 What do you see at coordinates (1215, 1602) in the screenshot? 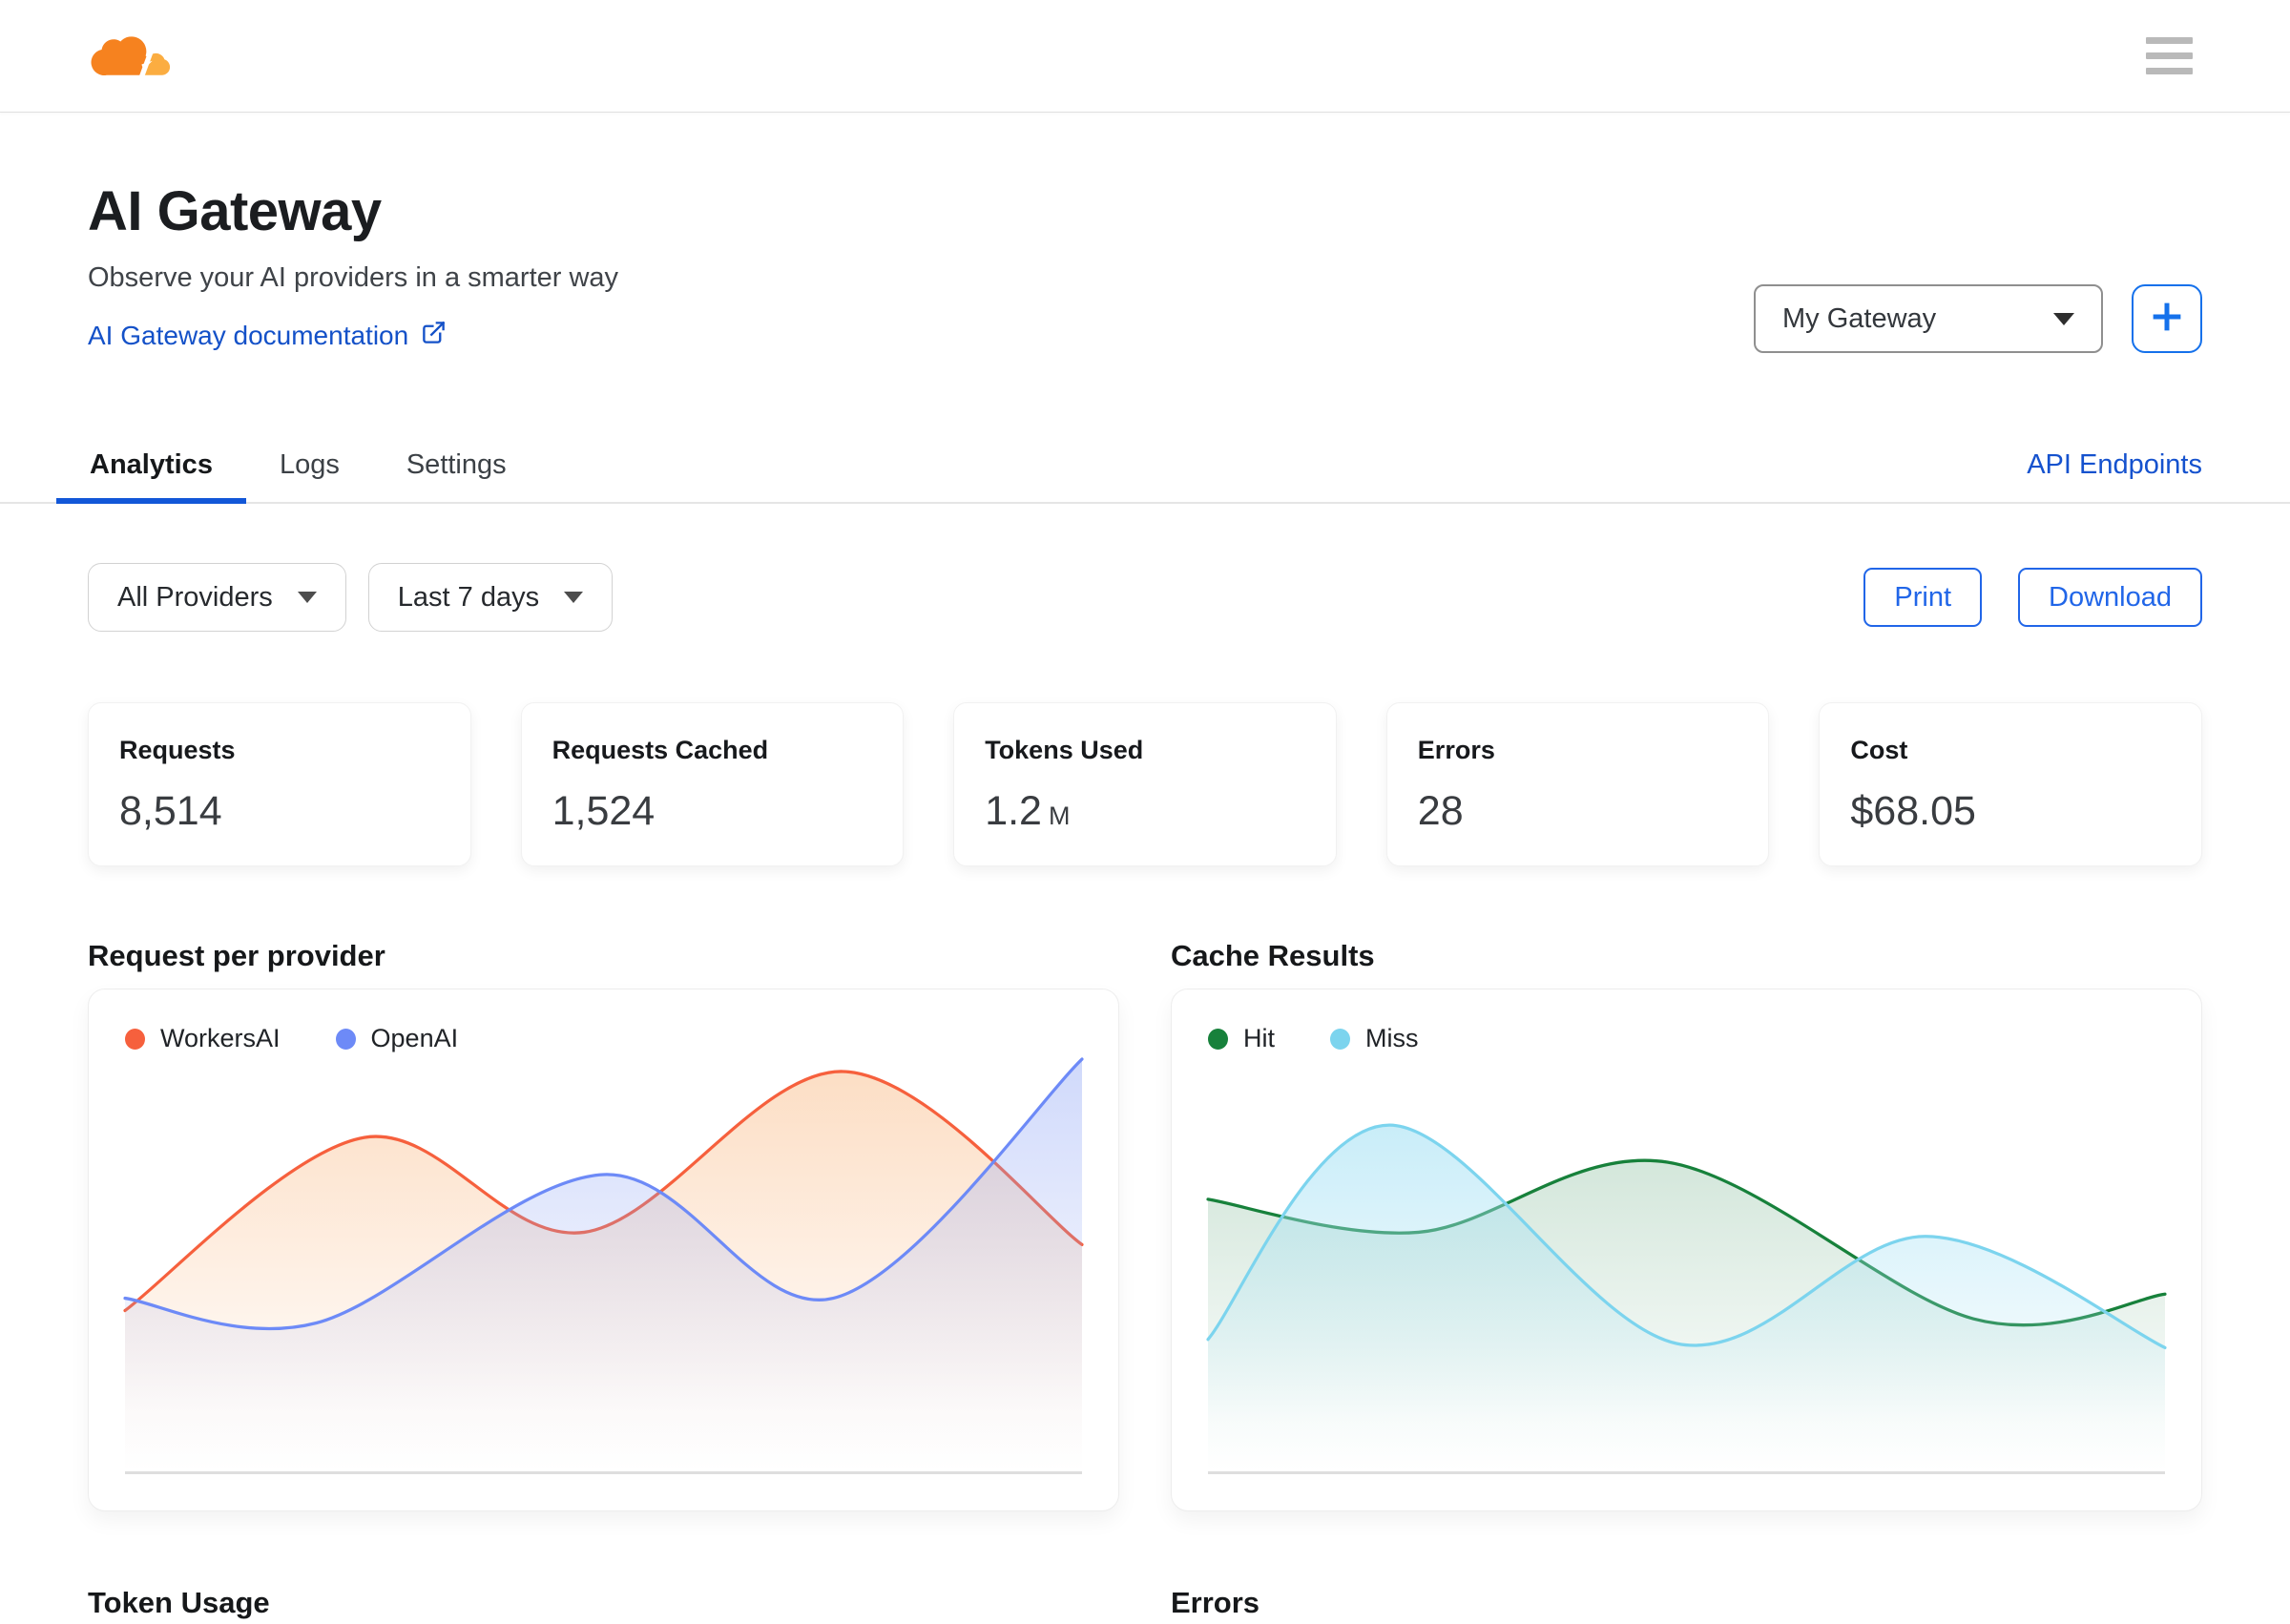
I see `chart-title-errors: Errors` at bounding box center [1215, 1602].